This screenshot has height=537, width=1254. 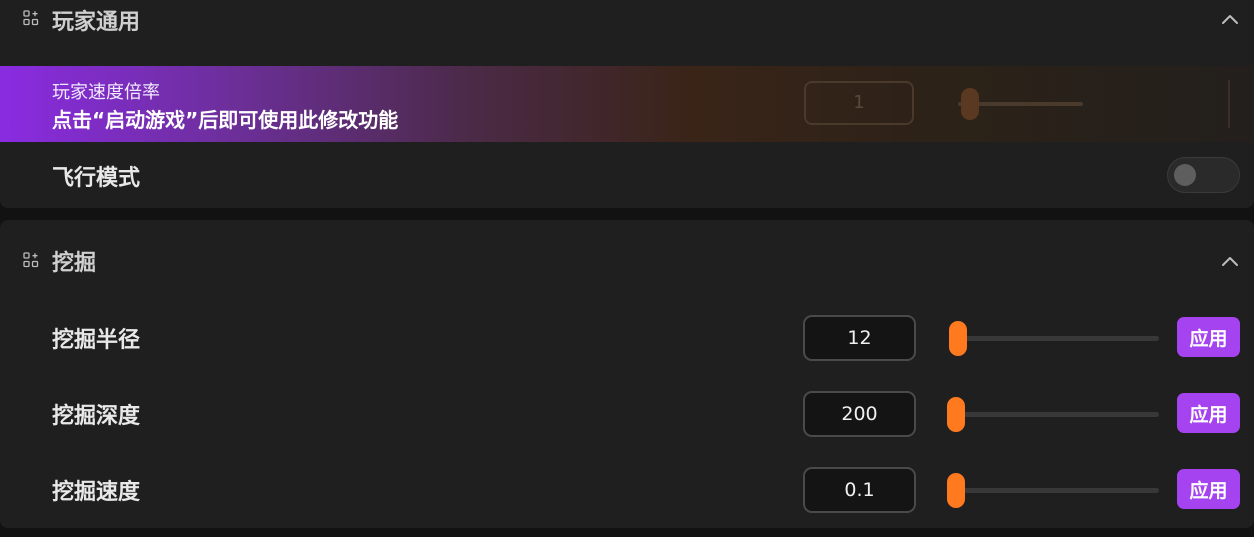 I want to click on speed-locked-overlay: 玩家速度倍率 点击“启动游戏”后即可使用此修改功能 1, so click(x=627, y=104).